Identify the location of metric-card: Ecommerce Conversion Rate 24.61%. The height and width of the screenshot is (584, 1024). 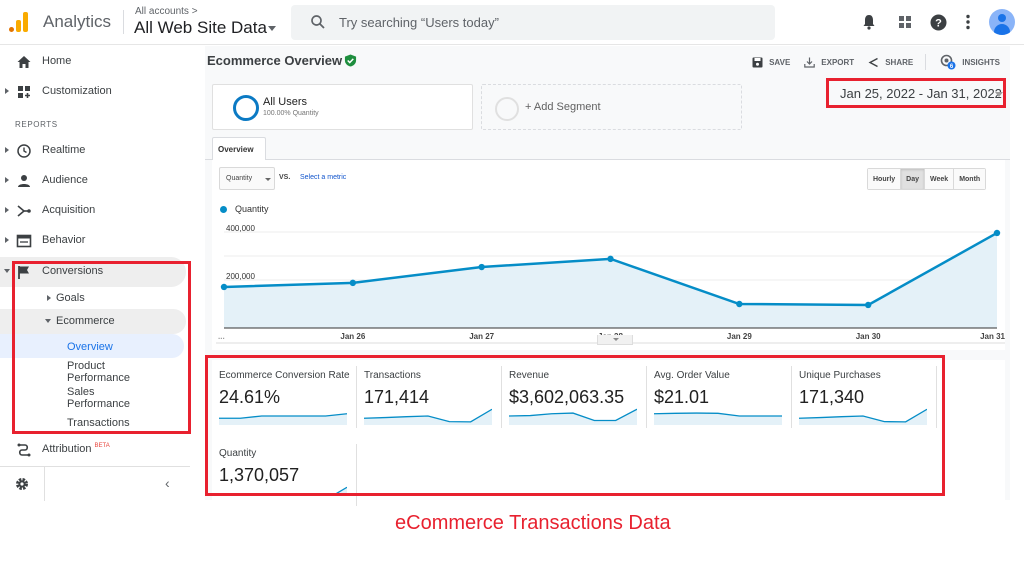
(284, 397).